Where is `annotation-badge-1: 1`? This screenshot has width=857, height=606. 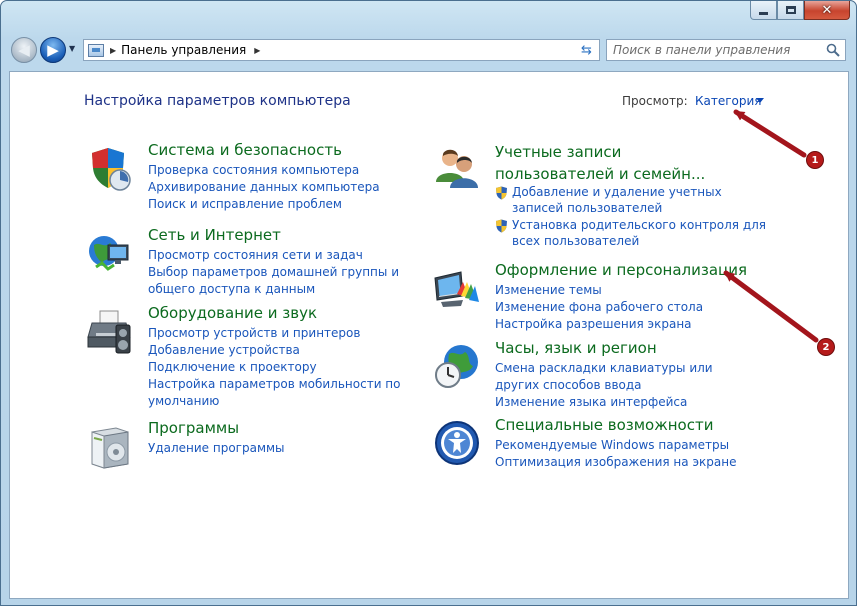 annotation-badge-1: 1 is located at coordinates (815, 160).